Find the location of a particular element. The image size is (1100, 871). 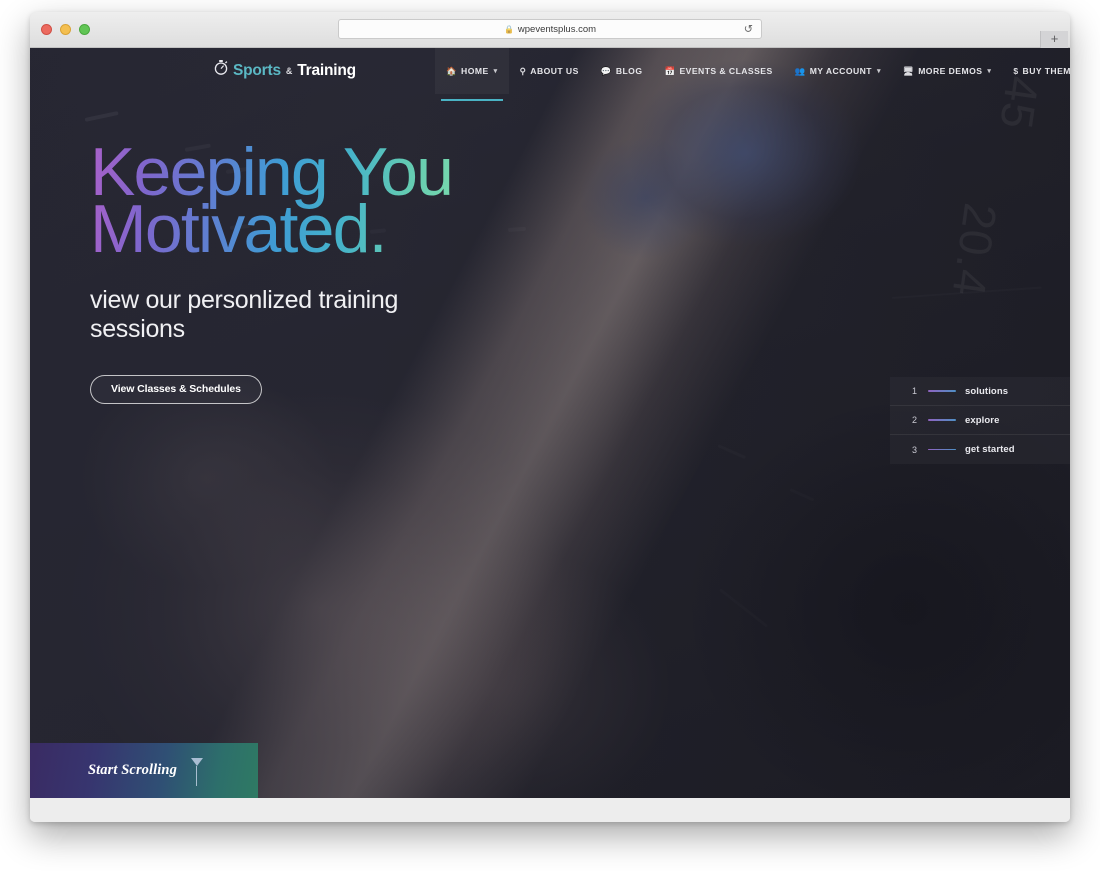

nav-item-home: 🏠 HOME ▾ is located at coordinates (472, 74).